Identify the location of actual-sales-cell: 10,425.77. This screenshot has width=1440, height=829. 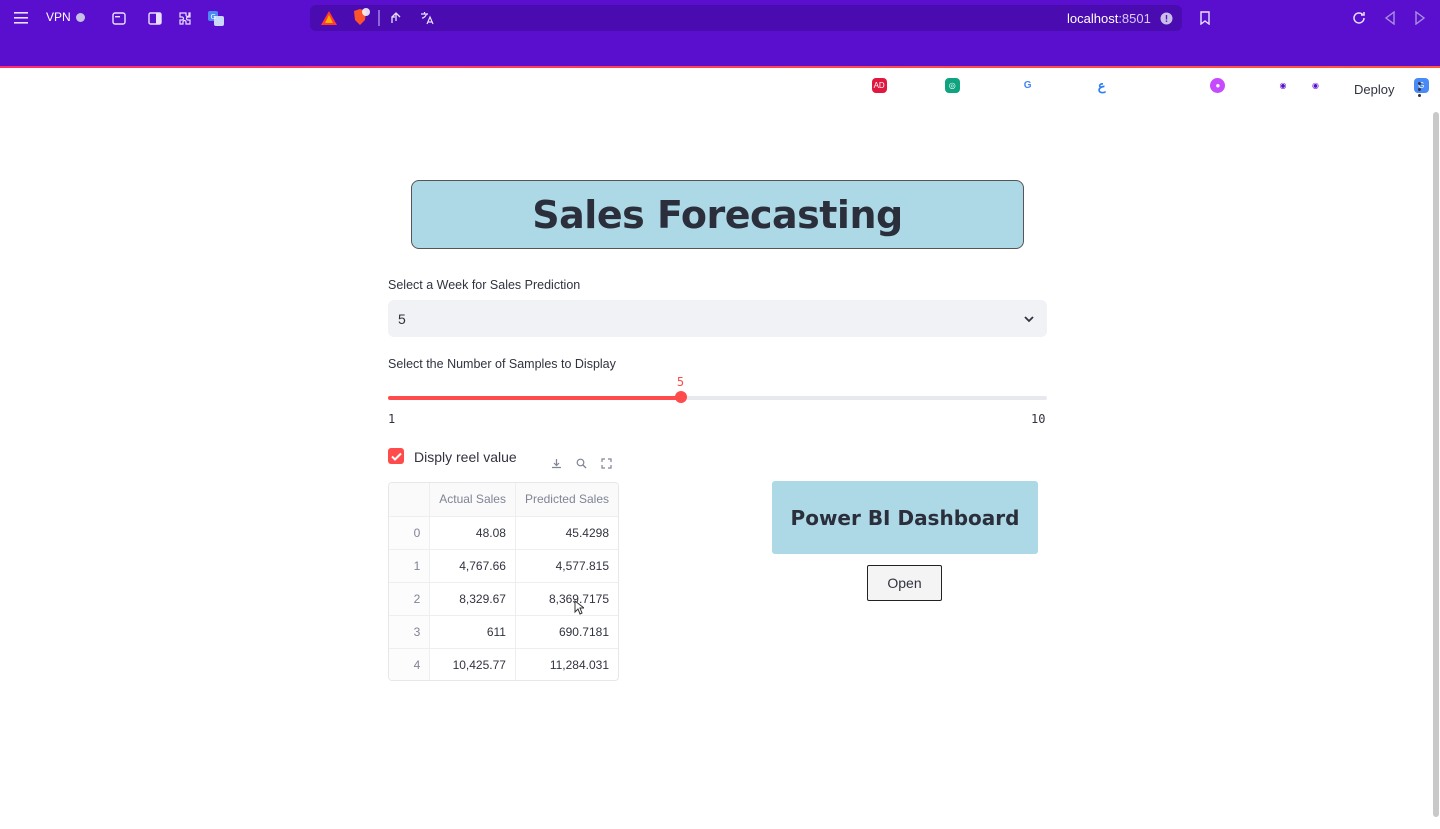
(472, 664).